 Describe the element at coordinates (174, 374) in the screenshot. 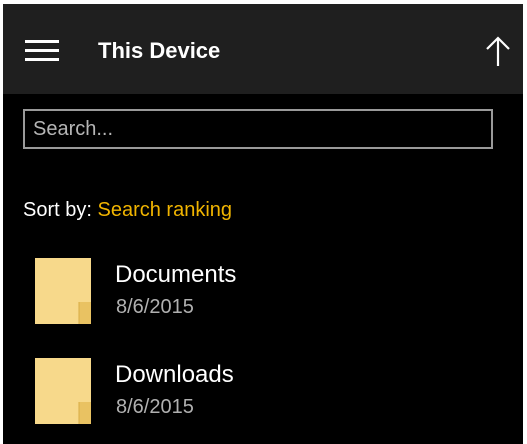

I see `item-name: Downloads` at that location.